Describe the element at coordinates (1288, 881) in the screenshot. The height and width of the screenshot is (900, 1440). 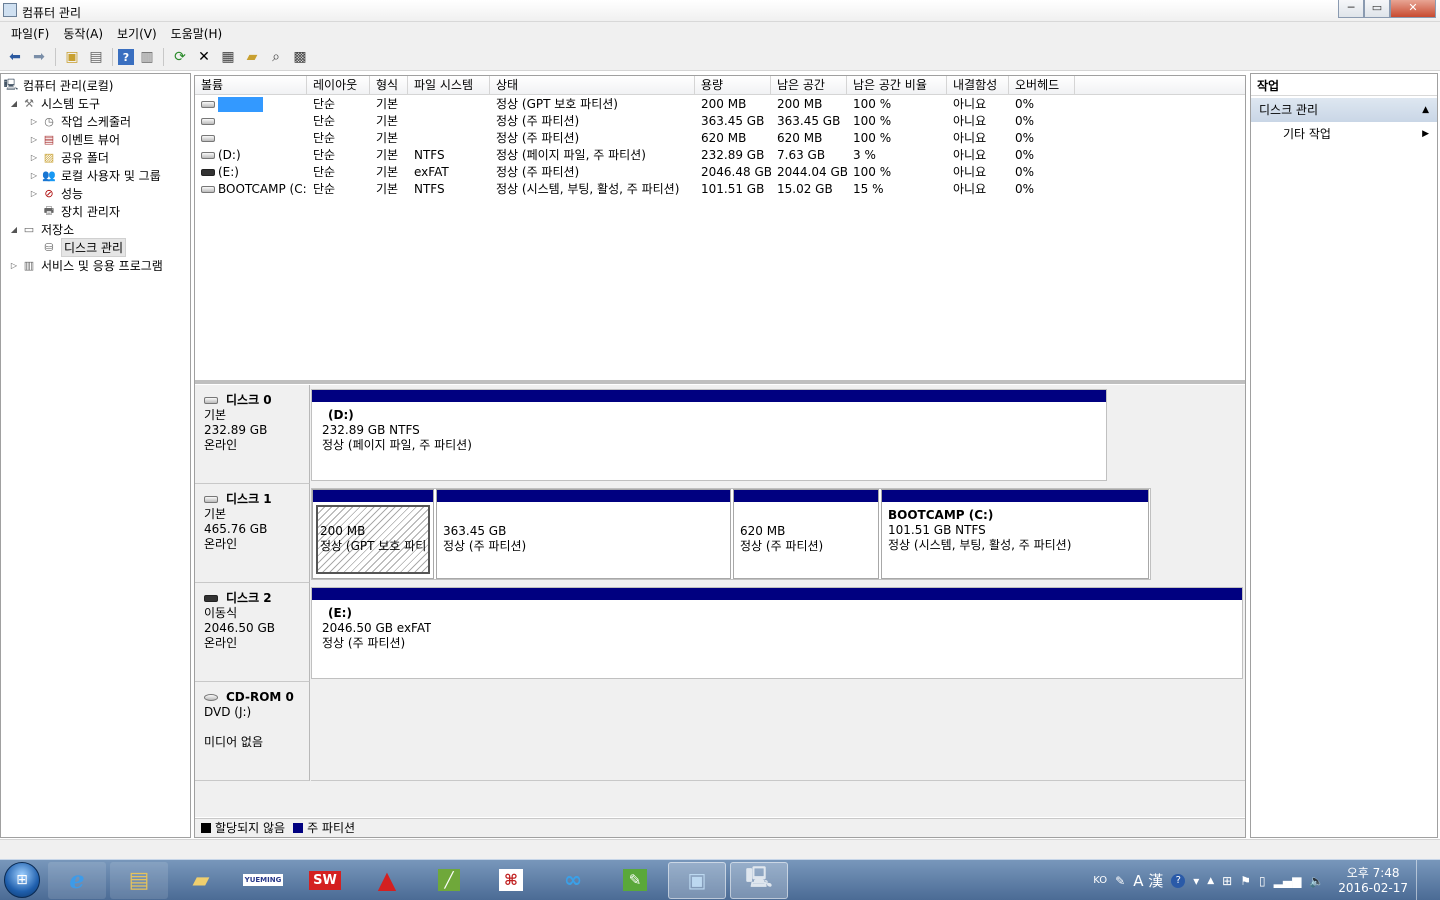
I see `network-icon: ▂▄▆` at that location.